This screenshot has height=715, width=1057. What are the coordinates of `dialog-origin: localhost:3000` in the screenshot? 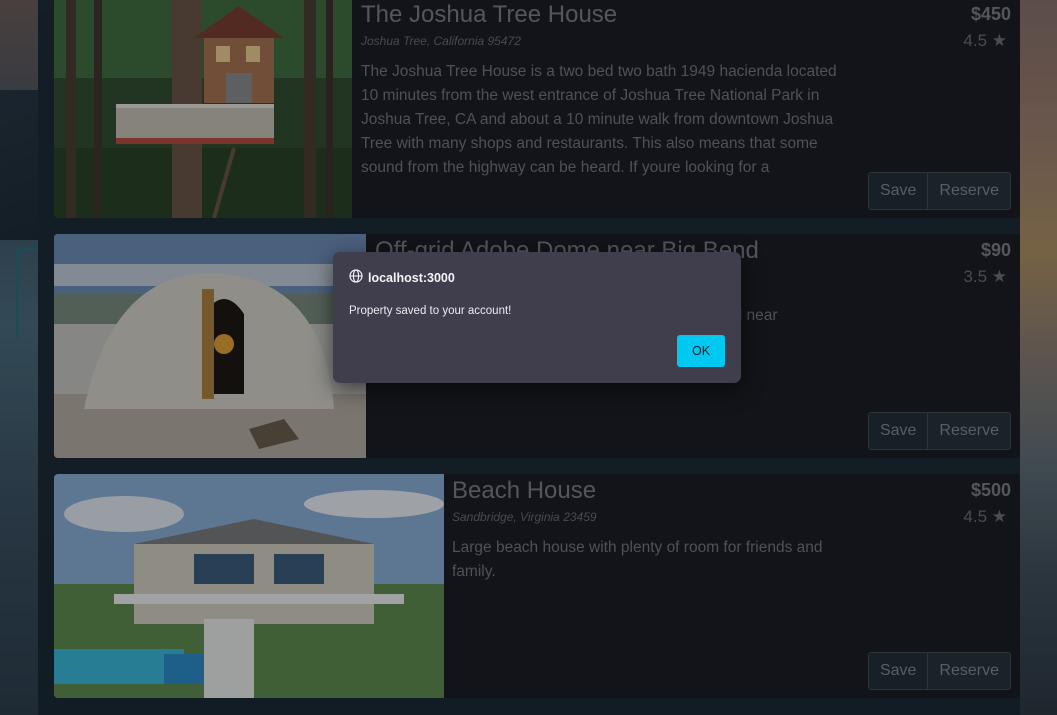 It's located at (402, 277).